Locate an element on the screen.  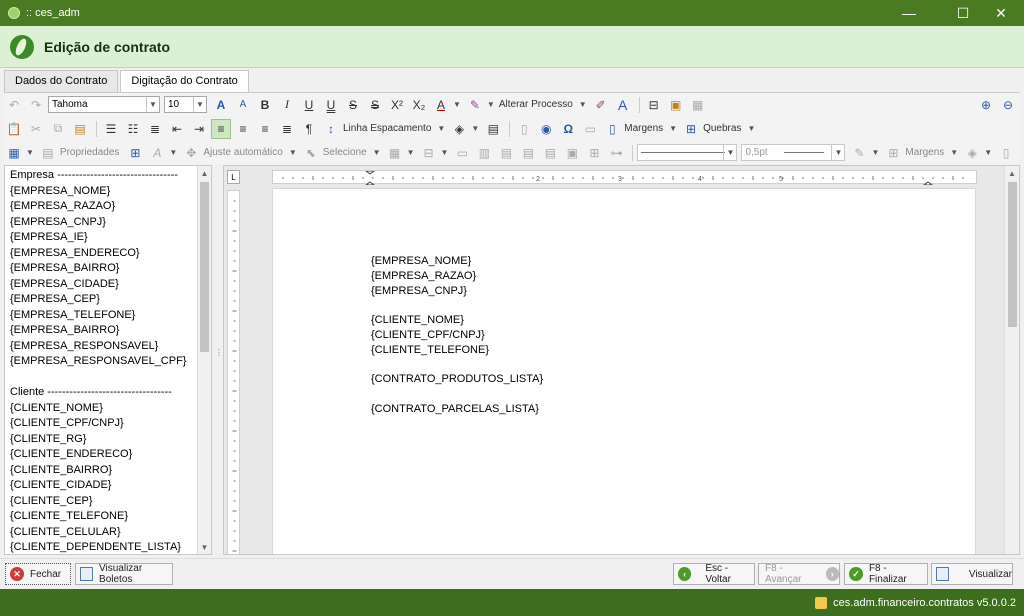
left-indent-marker is located at coordinates (370, 183).